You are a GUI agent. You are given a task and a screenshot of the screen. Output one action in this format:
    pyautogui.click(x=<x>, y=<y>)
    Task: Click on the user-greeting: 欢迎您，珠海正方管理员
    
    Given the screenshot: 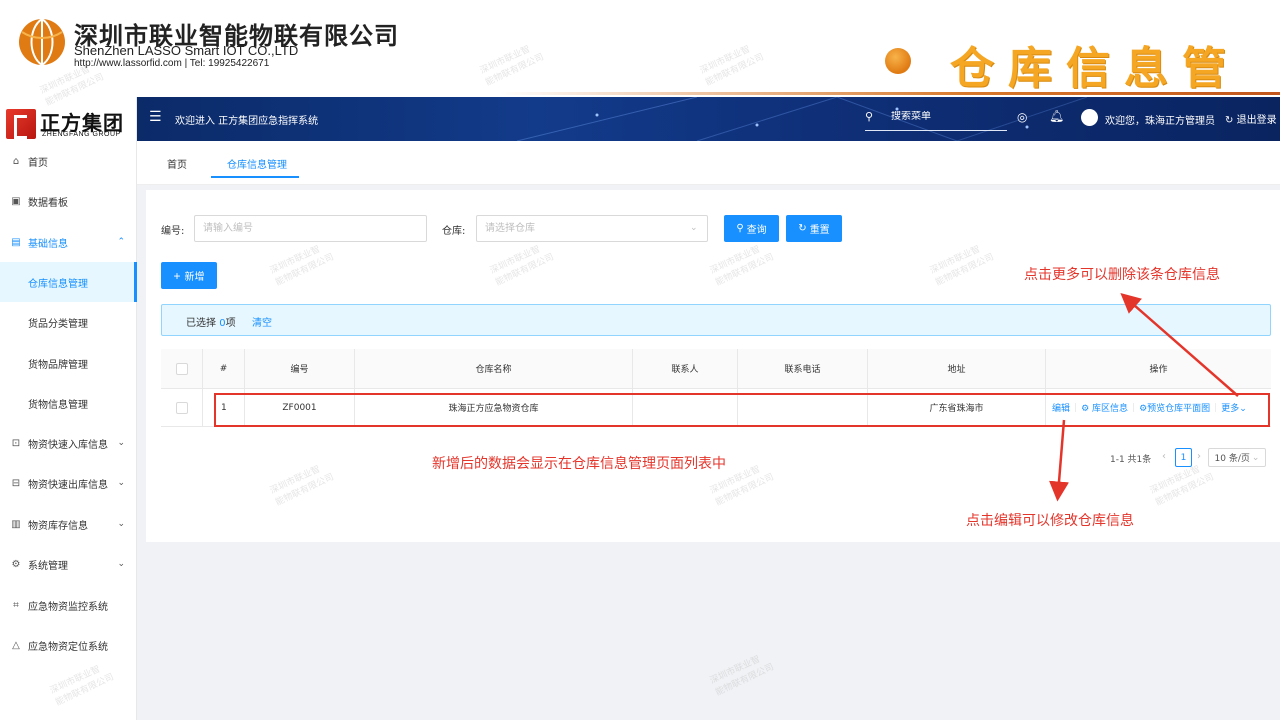 What is the action you would take?
    pyautogui.click(x=1160, y=121)
    